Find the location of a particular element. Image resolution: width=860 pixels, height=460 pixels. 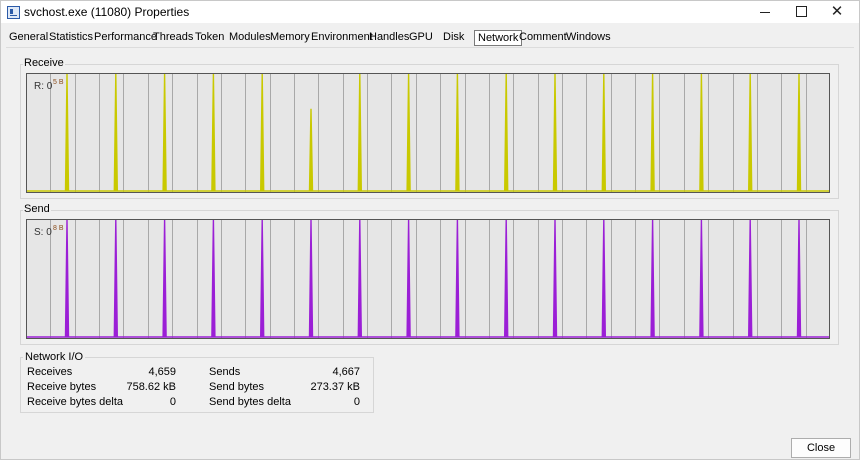

receive-bytes-value: 758.62 kB is located at coordinates (151, 387).